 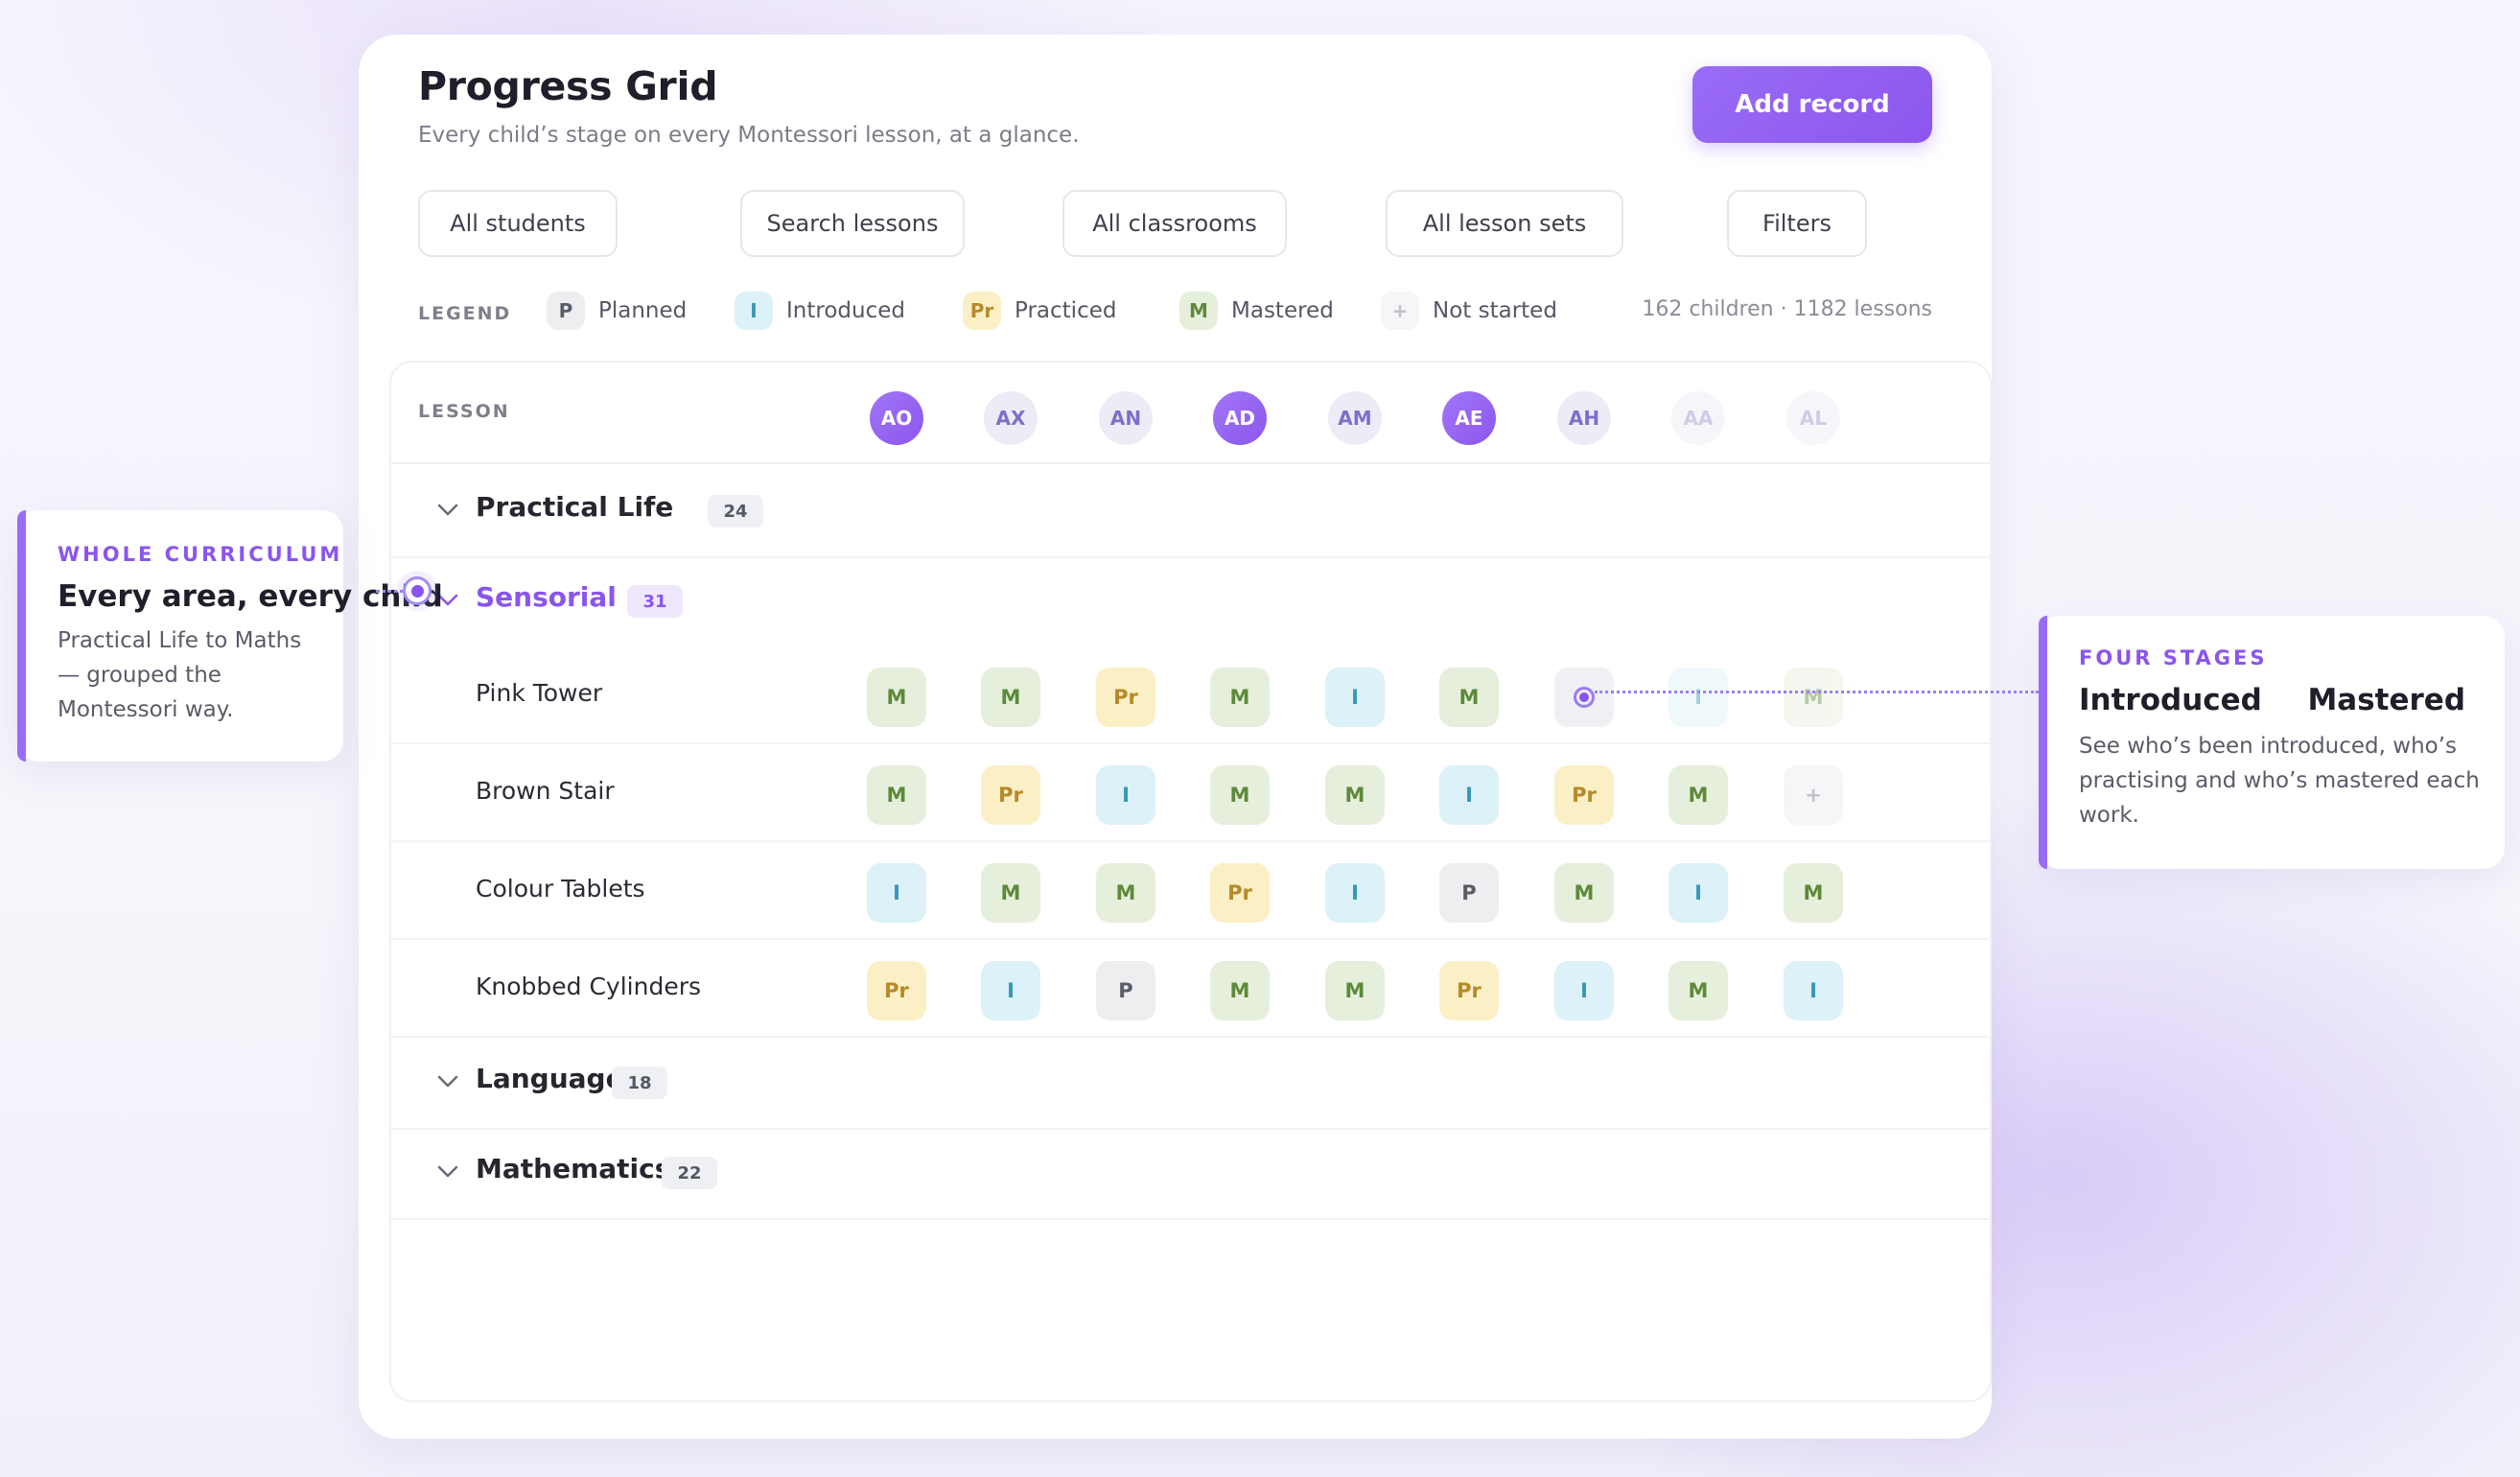 I want to click on add-record-button: Add record, so click(x=1812, y=105).